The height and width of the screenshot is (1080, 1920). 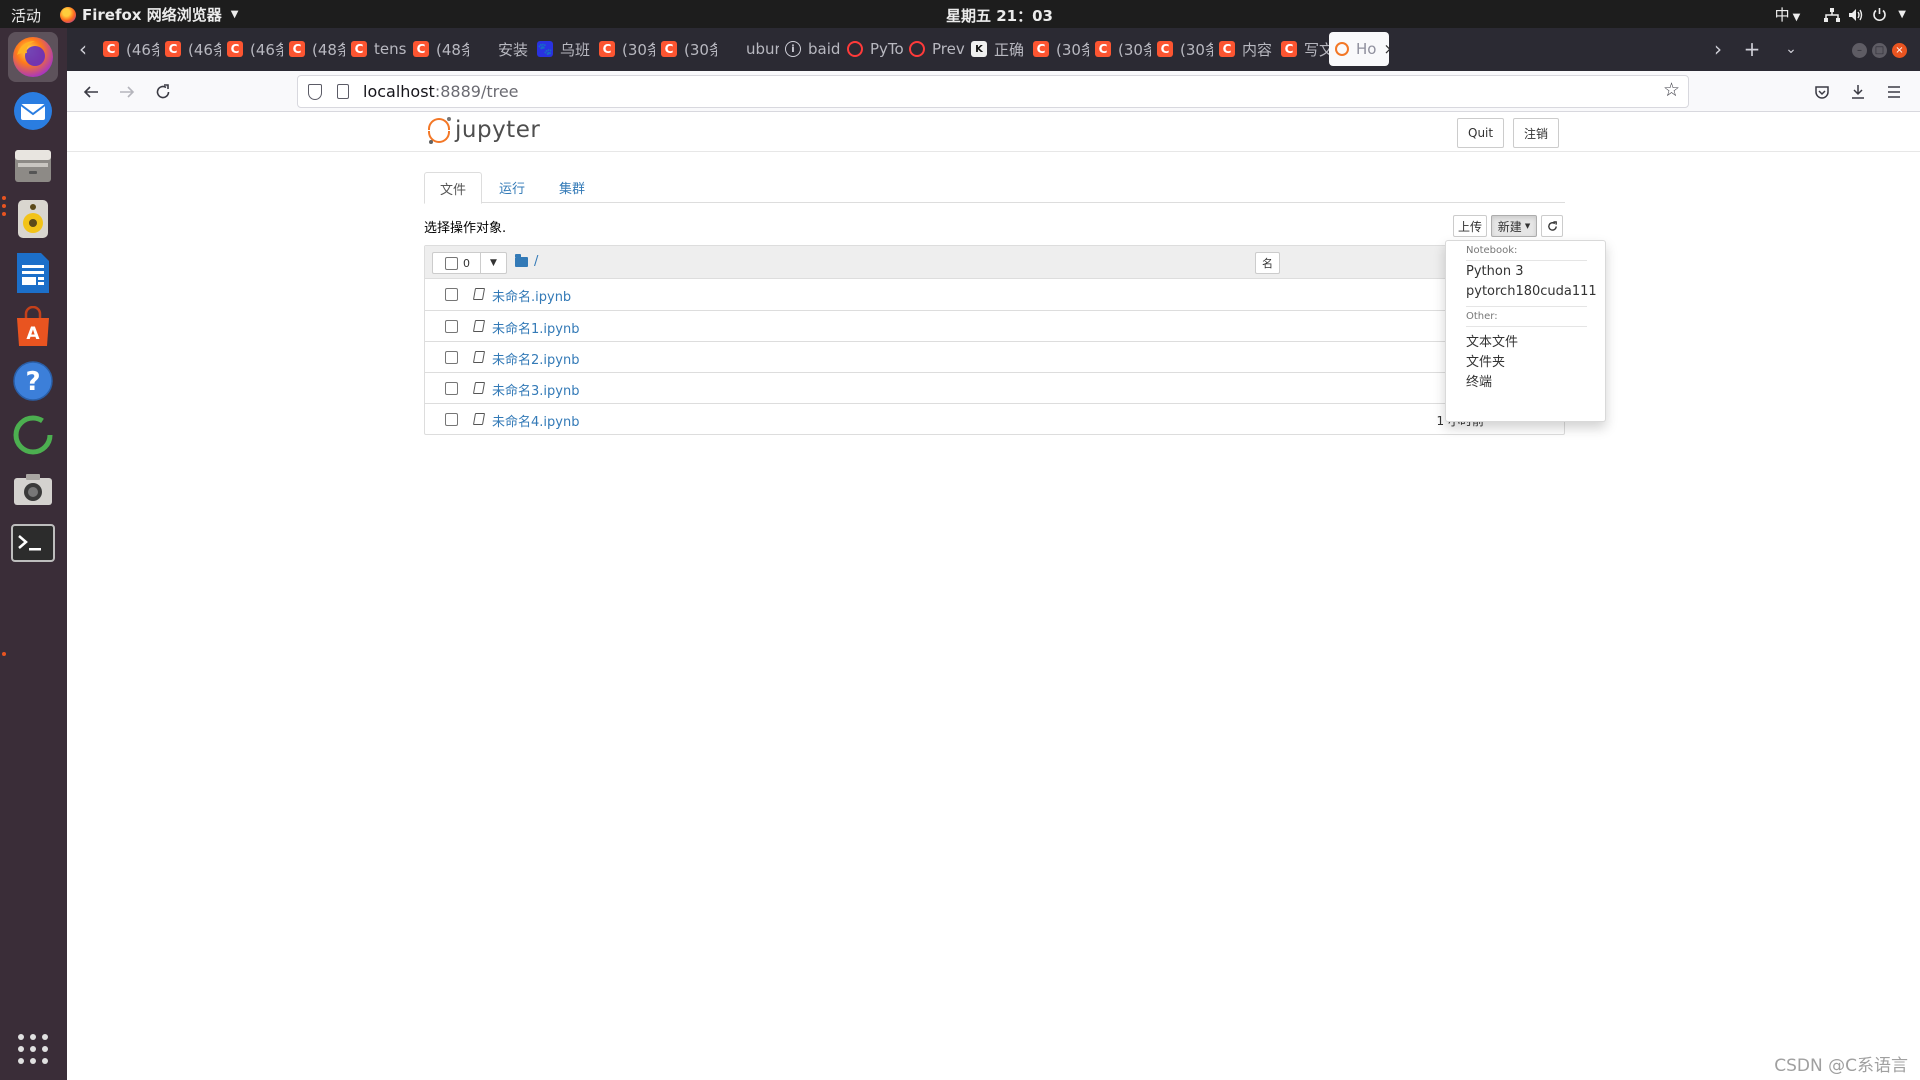 What do you see at coordinates (1386, 49) in the screenshot?
I see `close-tab-icon: ×` at bounding box center [1386, 49].